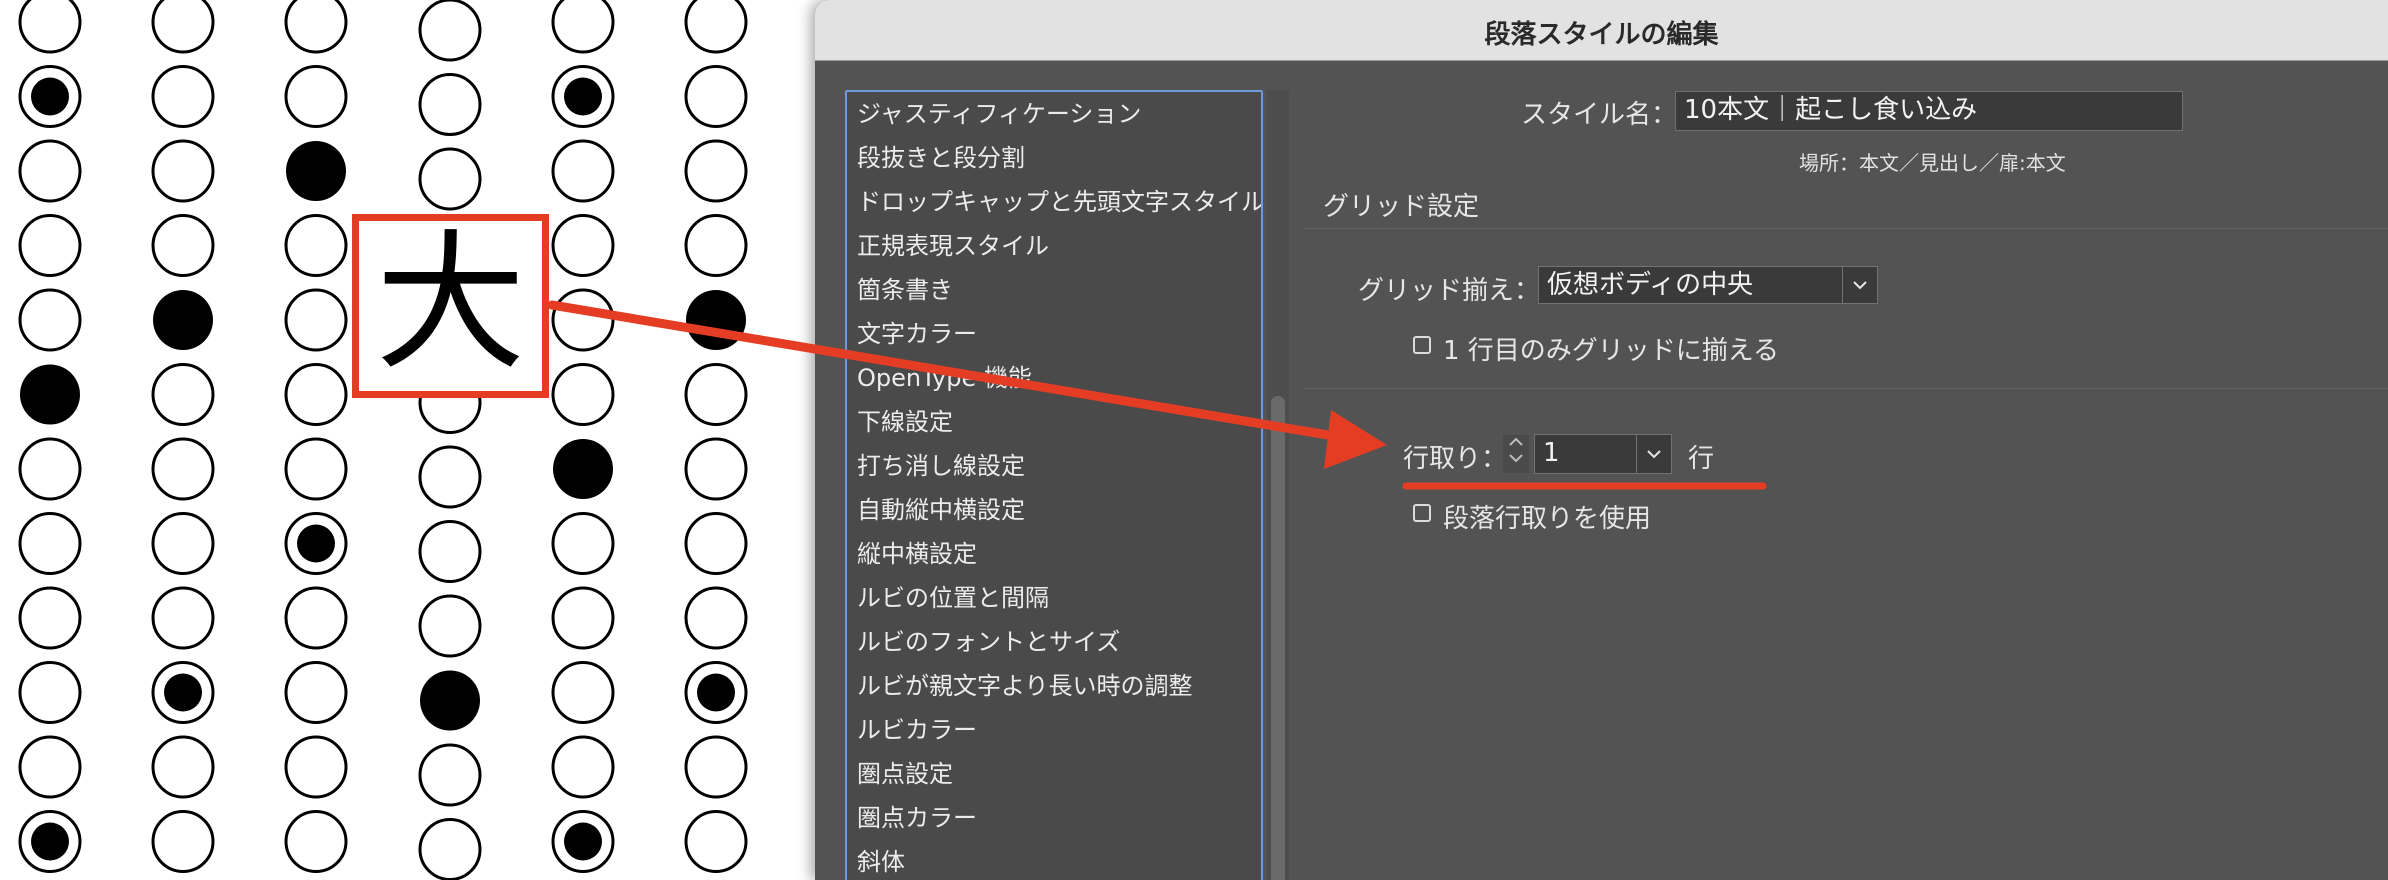  What do you see at coordinates (1599, 115) in the screenshot?
I see `style-name-label: スタイル名：` at bounding box center [1599, 115].